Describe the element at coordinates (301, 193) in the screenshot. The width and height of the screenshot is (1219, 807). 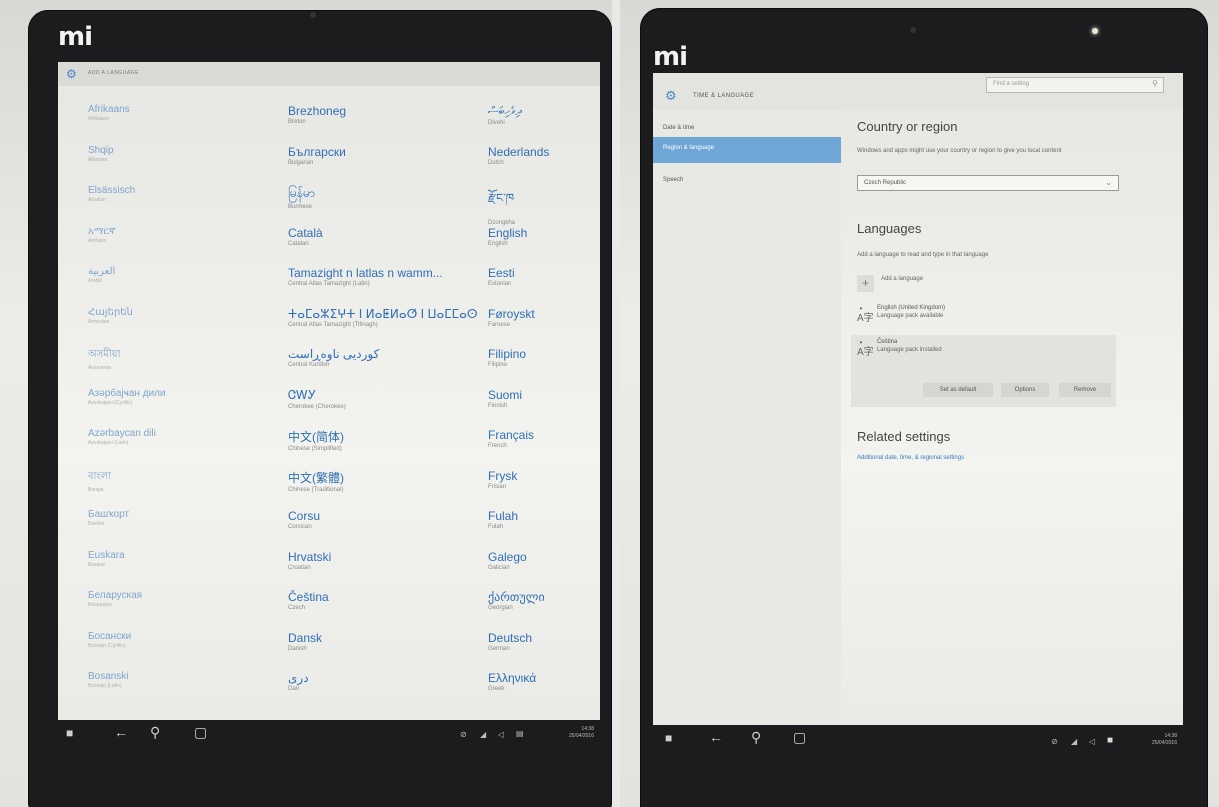
I see `language-native-name: မြန်မာ` at that location.